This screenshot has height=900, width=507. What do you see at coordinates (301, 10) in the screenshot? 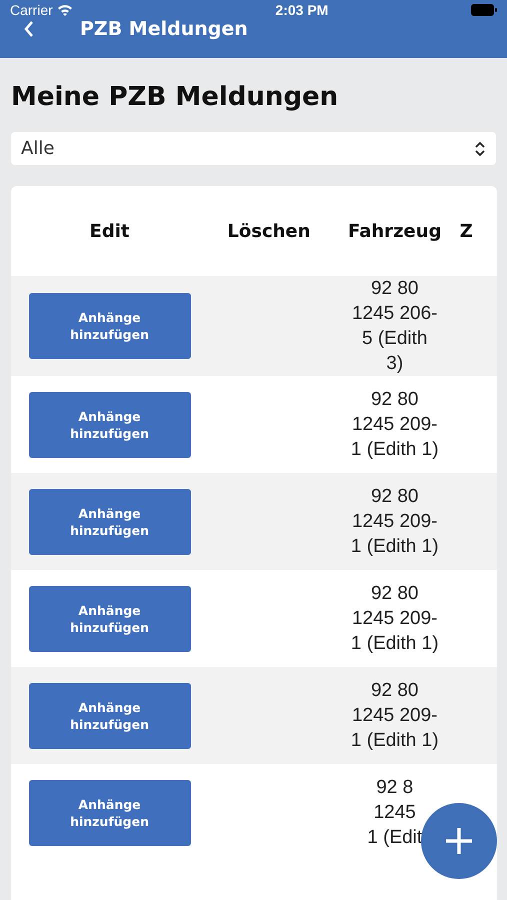
I see `clock-time: 2:03 PM` at bounding box center [301, 10].